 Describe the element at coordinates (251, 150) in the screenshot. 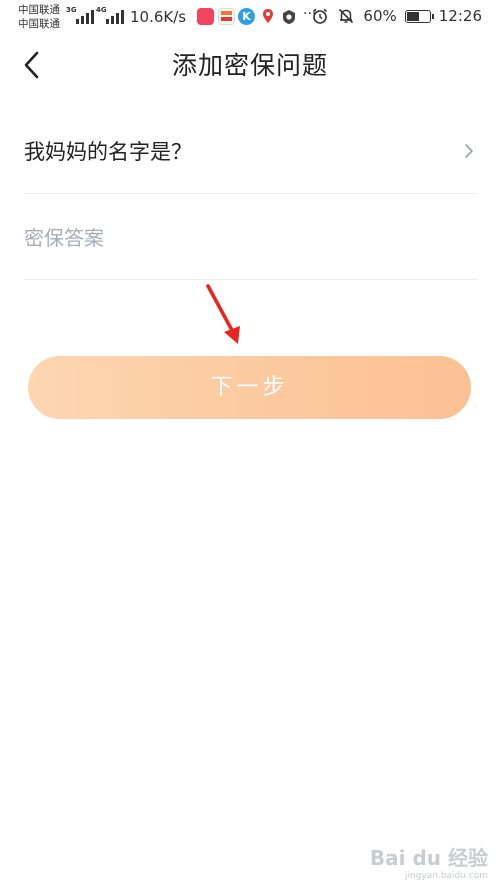

I see `security-question-selector: 我妈妈的名字是？` at that location.